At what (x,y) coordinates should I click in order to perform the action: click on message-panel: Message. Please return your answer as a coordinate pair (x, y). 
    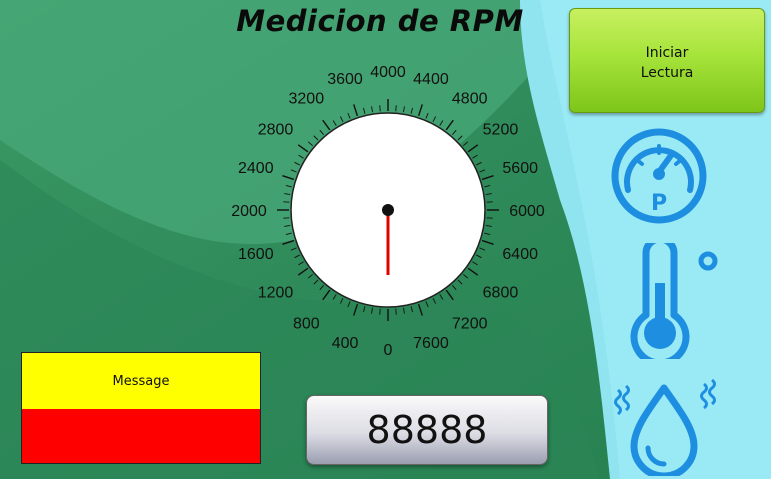
    Looking at the image, I should click on (141, 408).